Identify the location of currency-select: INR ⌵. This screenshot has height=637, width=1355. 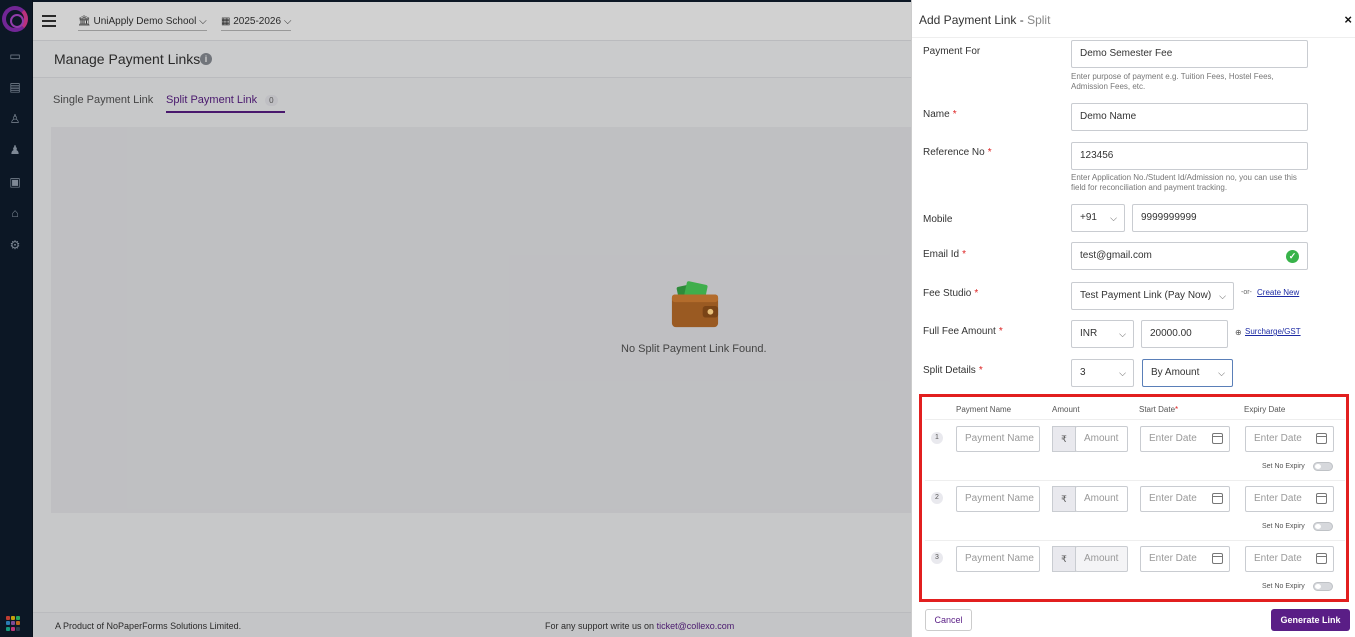
(1102, 334).